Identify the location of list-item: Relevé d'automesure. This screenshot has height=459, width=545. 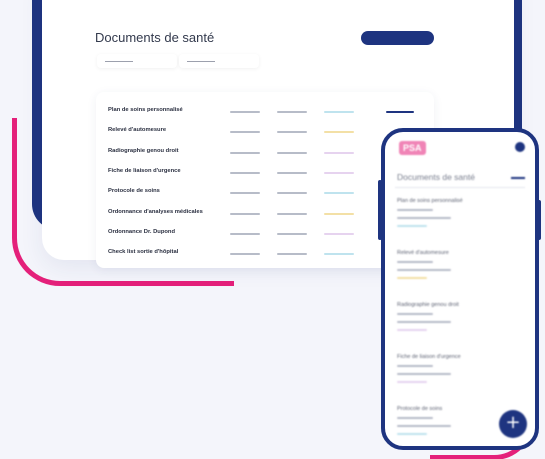
(462, 270).